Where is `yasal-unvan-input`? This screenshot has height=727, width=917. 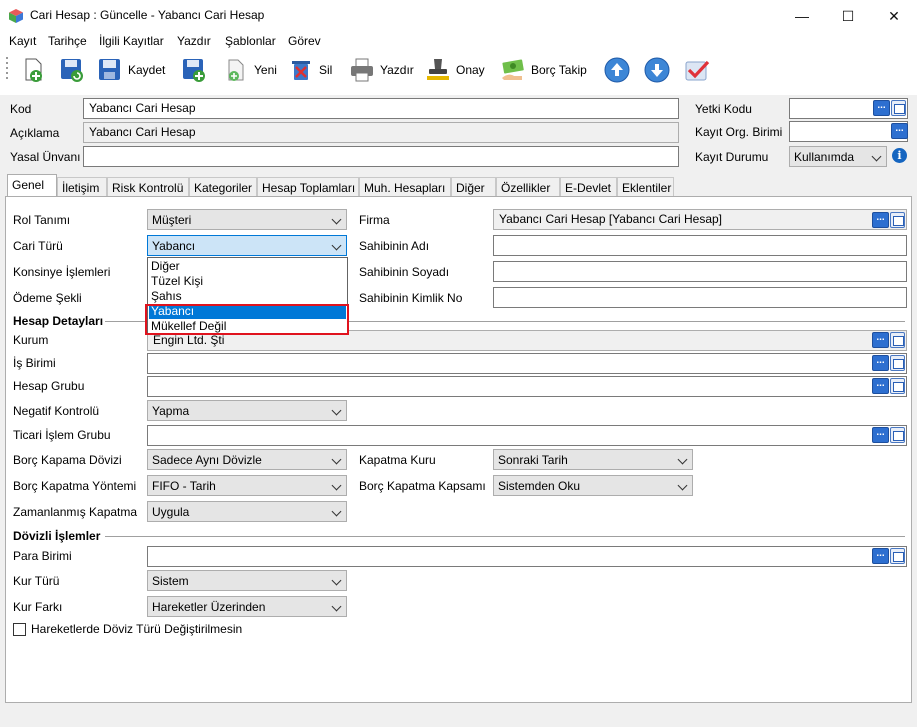
yasal-unvan-input is located at coordinates (381, 156).